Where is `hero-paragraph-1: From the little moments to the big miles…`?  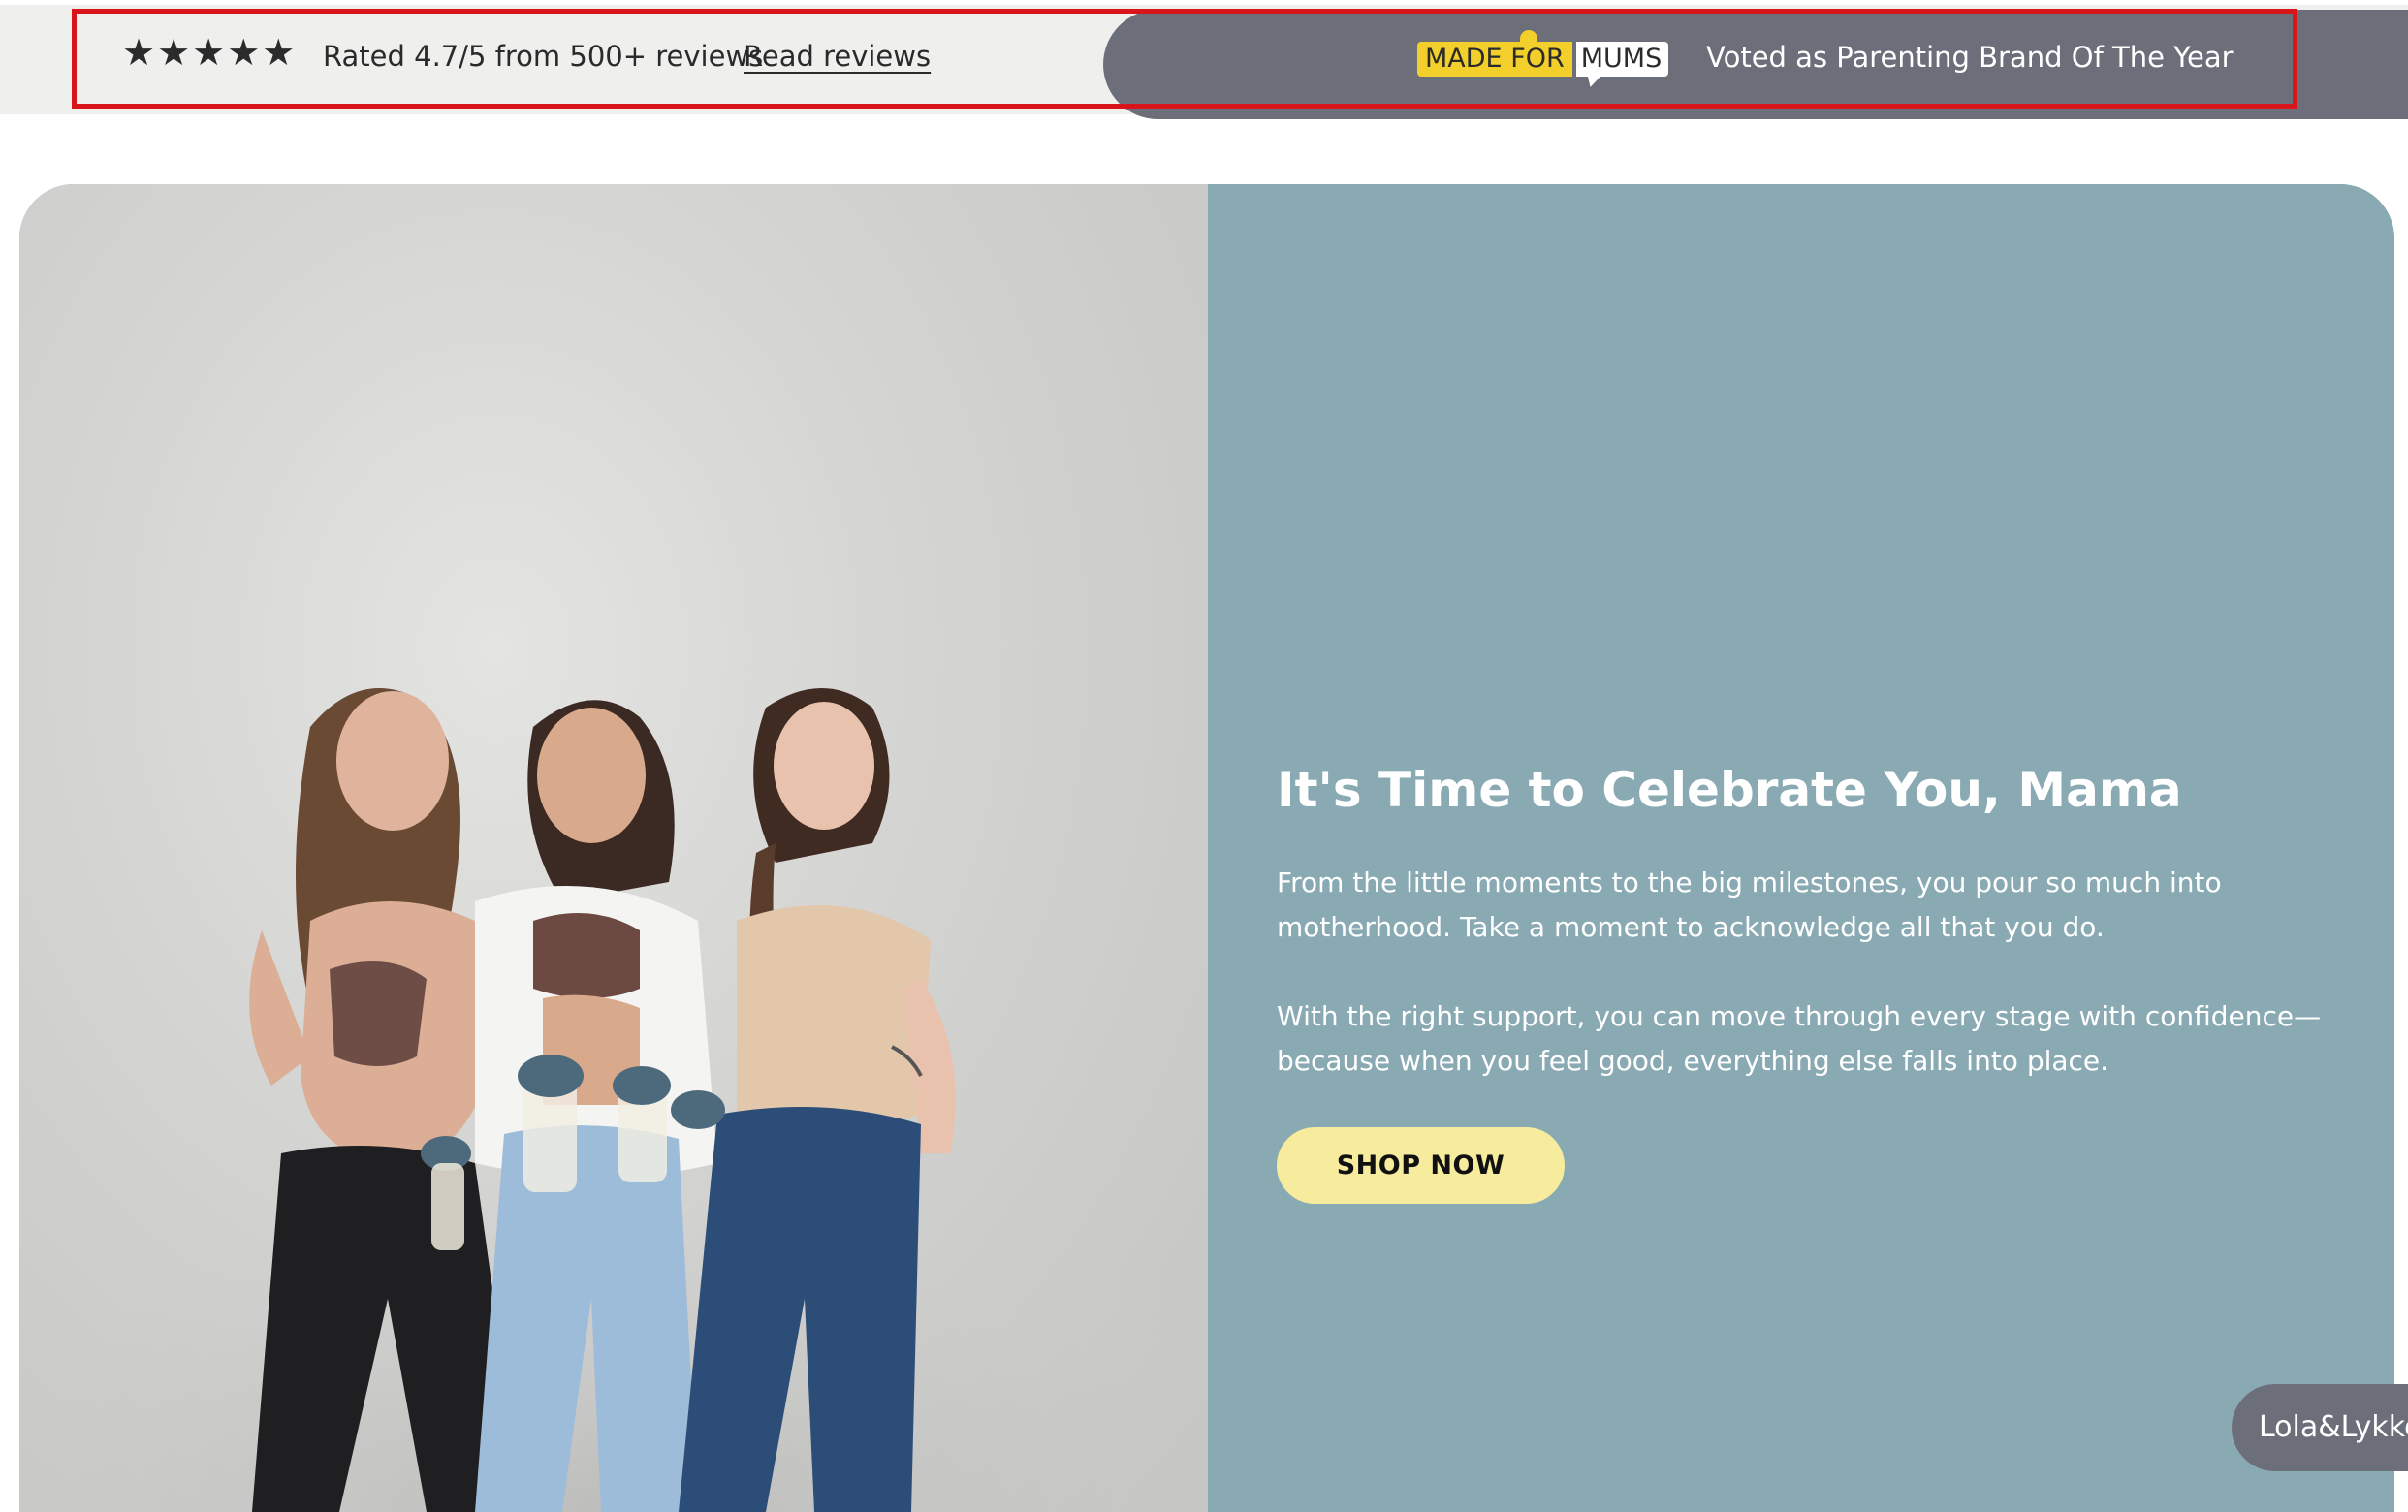
hero-paragraph-1: From the little moments to the big miles… is located at coordinates (1749, 905).